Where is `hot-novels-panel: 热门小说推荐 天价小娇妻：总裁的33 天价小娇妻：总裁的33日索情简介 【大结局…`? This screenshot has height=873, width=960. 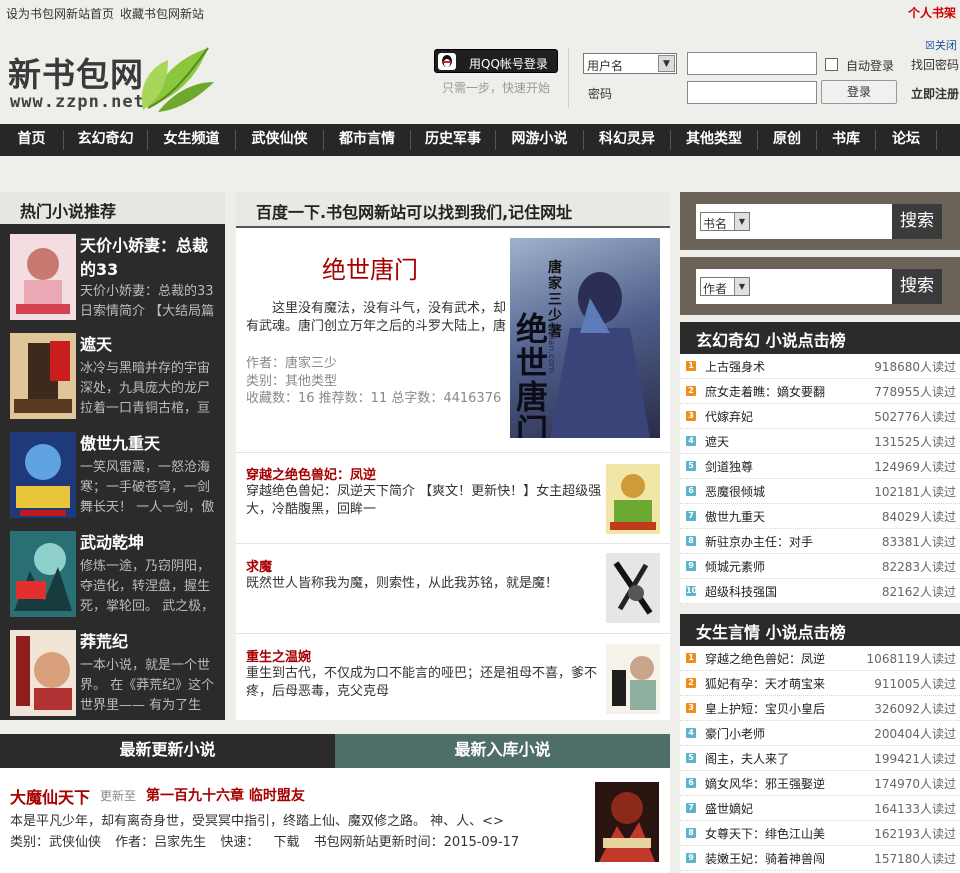 hot-novels-panel: 热门小说推荐 天价小娇妻：总裁的33 天价小娇妻：总裁的33日索情简介 【大结局… is located at coordinates (112, 456).